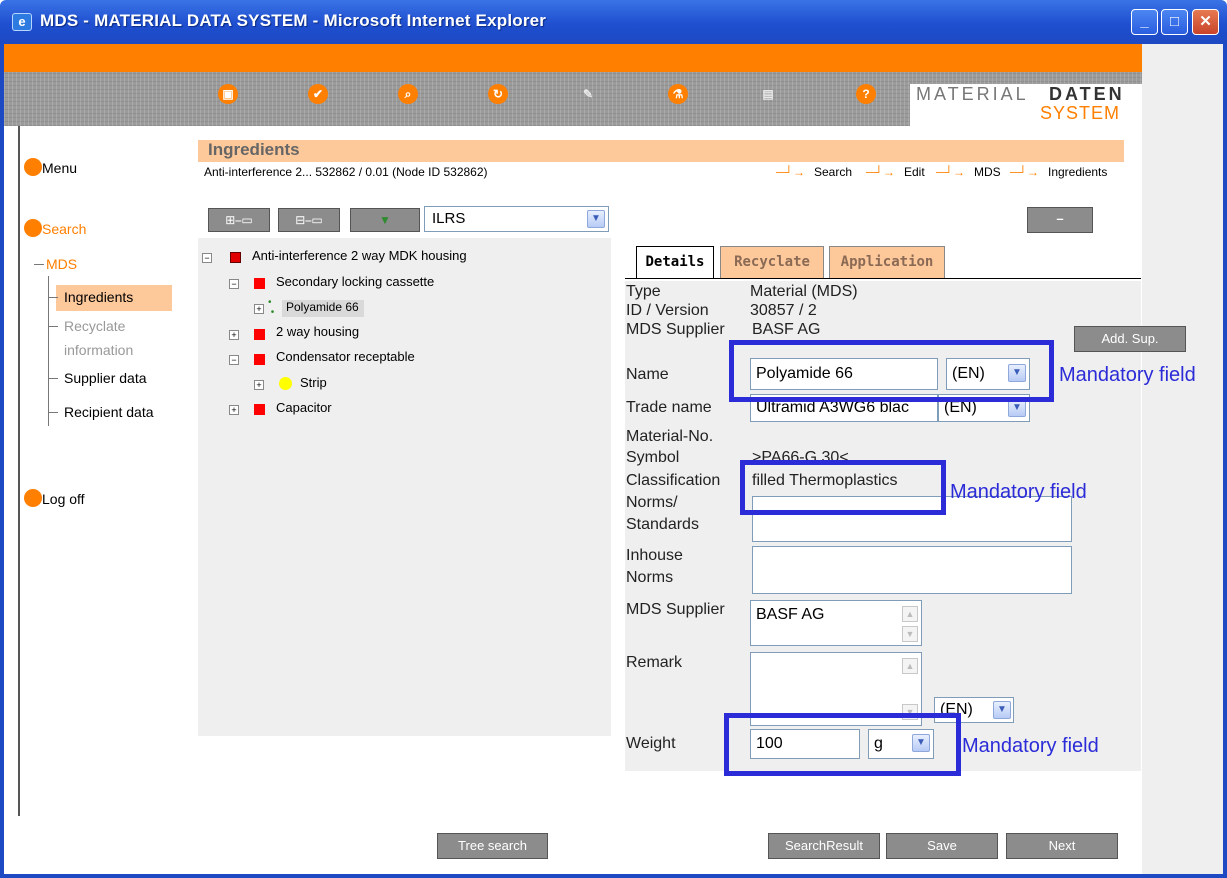 The image size is (1227, 878). I want to click on nav-item-supplier-data: Supplier data, so click(105, 378).